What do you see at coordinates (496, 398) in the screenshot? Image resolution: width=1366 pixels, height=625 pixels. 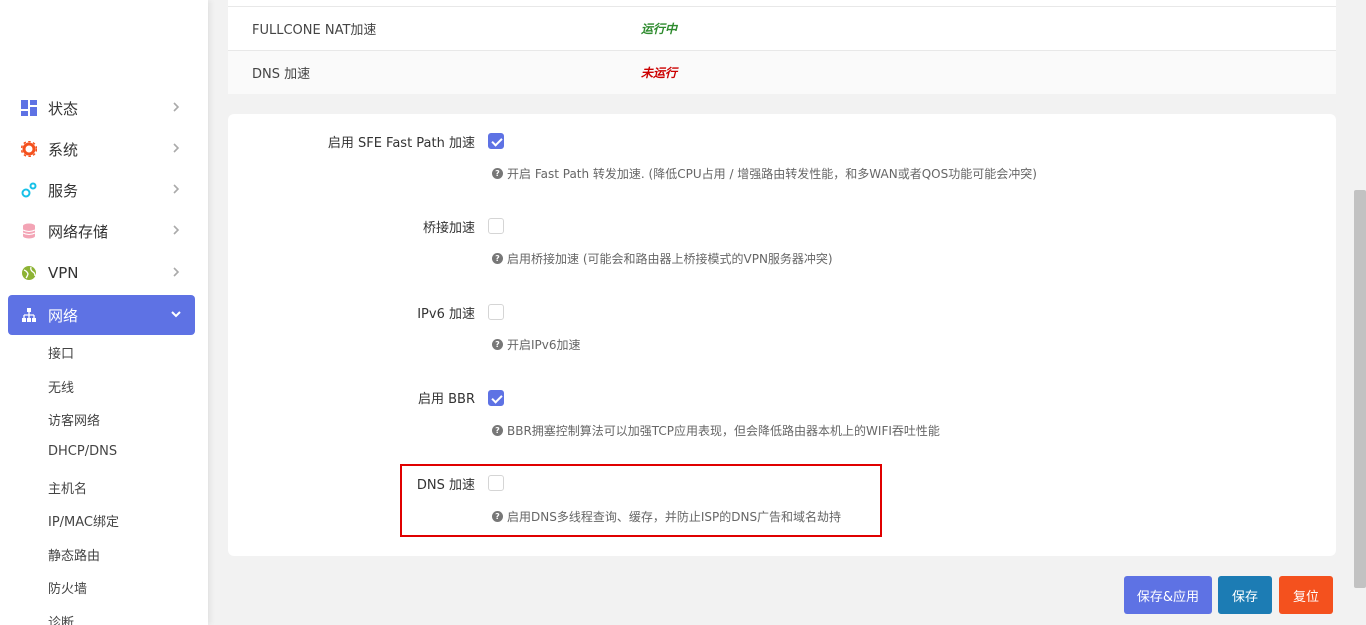 I see `bbr-checkbox` at bounding box center [496, 398].